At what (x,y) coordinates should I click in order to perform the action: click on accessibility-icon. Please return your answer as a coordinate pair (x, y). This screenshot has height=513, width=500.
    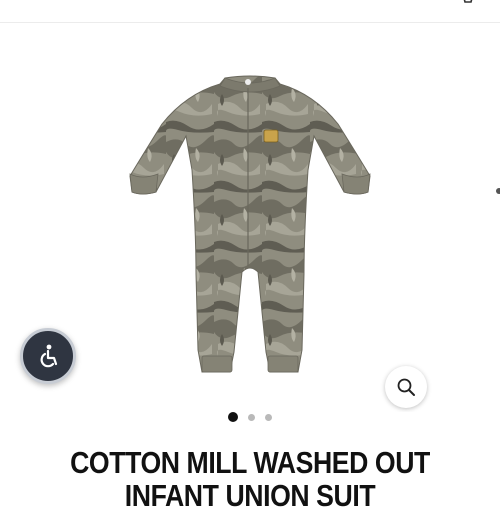
    Looking at the image, I should click on (49, 356).